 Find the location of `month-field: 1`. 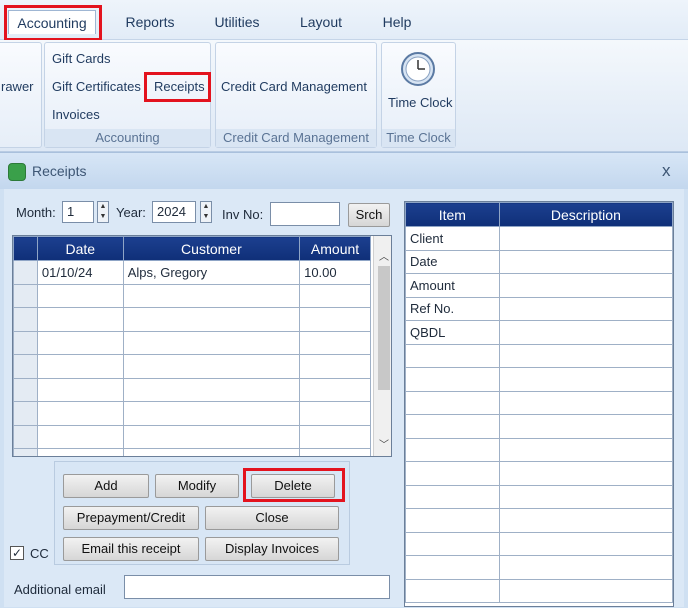

month-field: 1 is located at coordinates (78, 212).